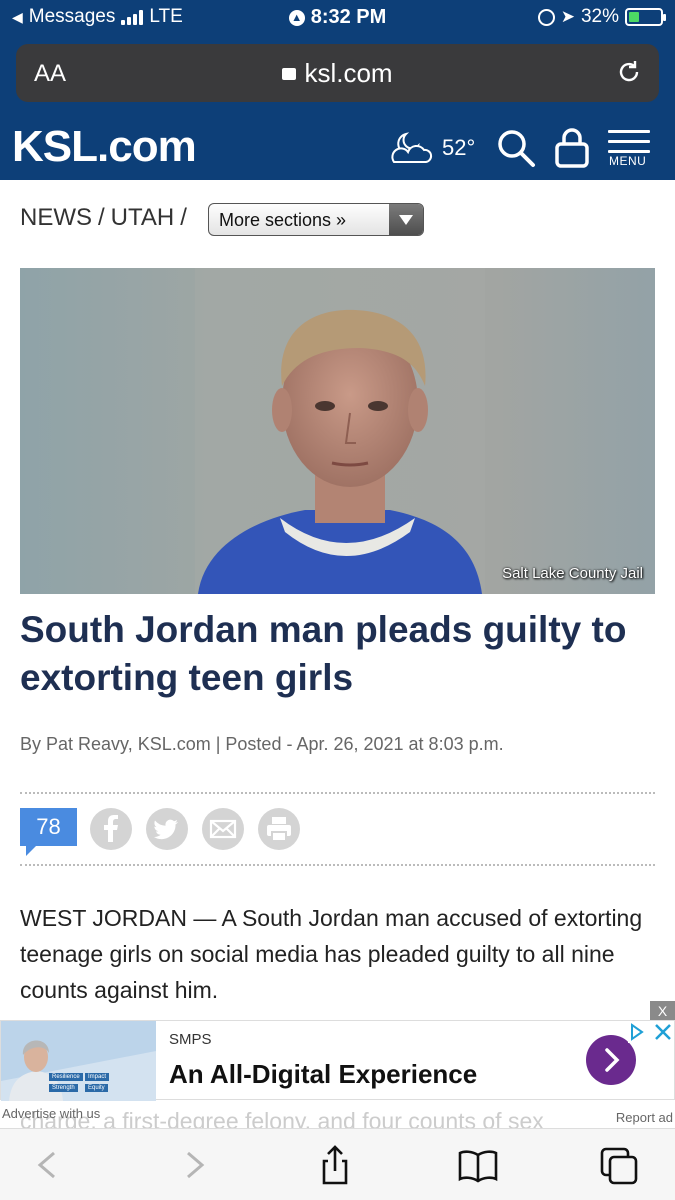  I want to click on lock-icon, so click(289, 74).